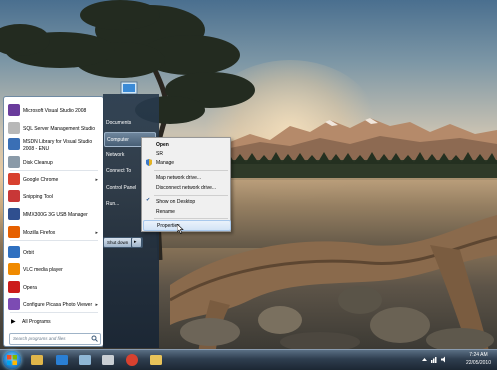  I want to click on ctx-open: Open, so click(186, 144).